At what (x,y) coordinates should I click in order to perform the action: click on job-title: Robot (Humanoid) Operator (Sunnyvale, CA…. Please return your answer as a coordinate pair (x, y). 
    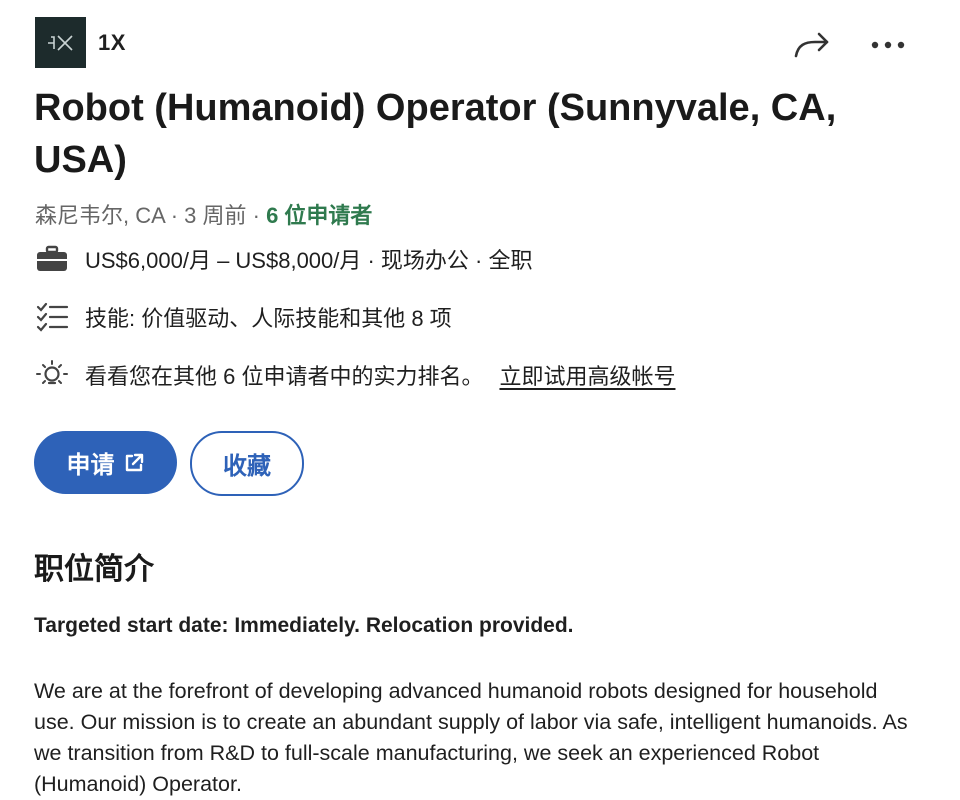
    Looking at the image, I should click on (435, 134).